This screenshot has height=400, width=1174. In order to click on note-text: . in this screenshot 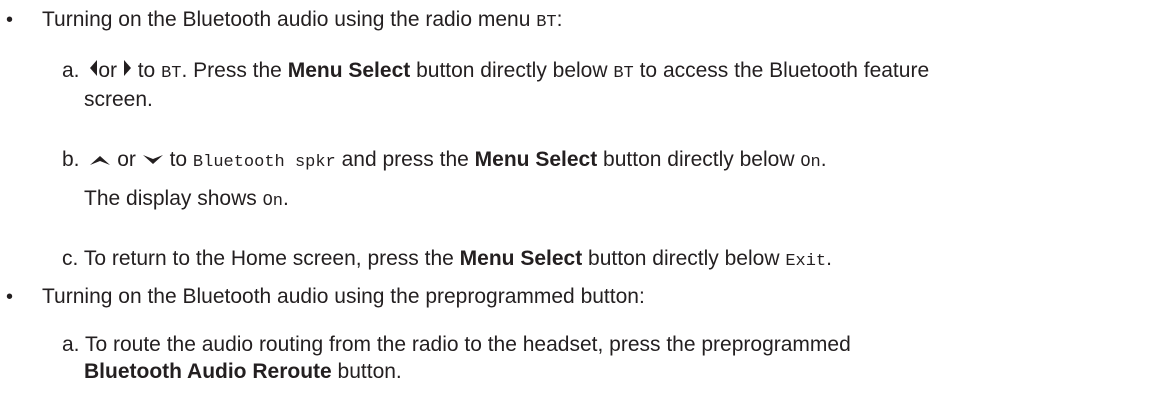, I will do `click(286, 198)`.